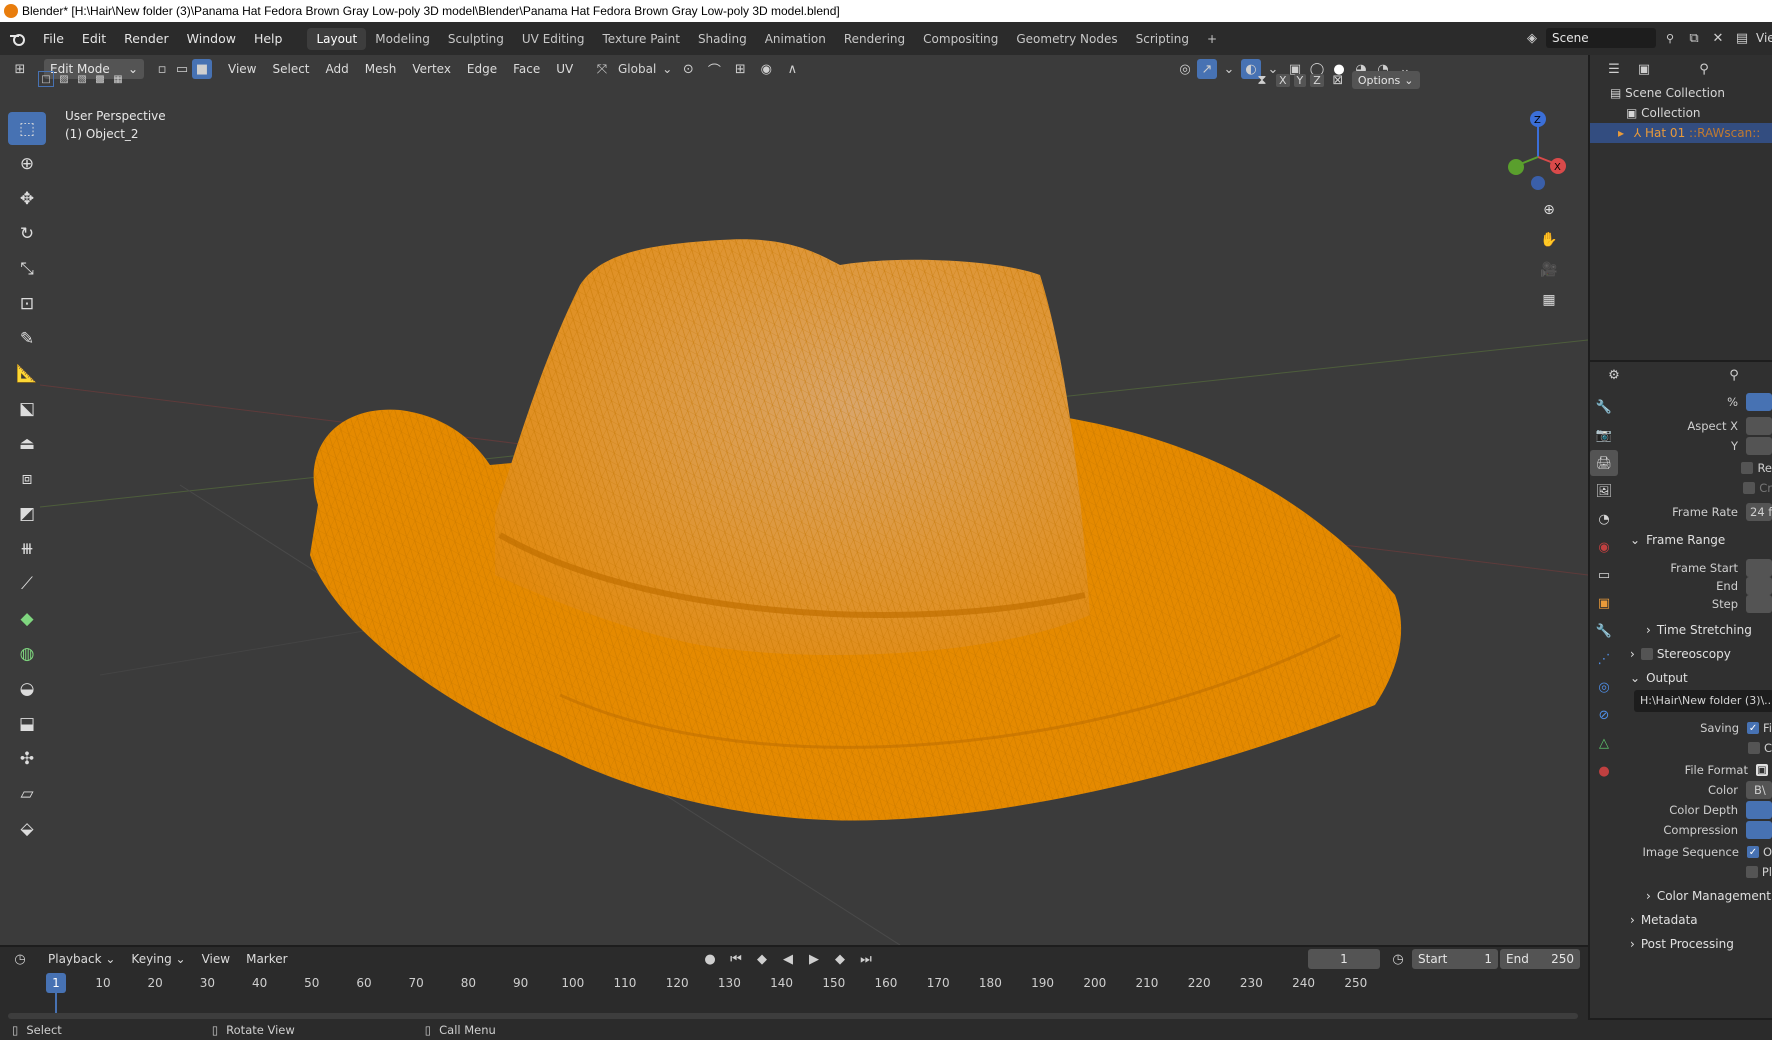 The width and height of the screenshot is (1772, 1040). Describe the element at coordinates (1759, 586) in the screenshot. I see `frame-end-field` at that location.